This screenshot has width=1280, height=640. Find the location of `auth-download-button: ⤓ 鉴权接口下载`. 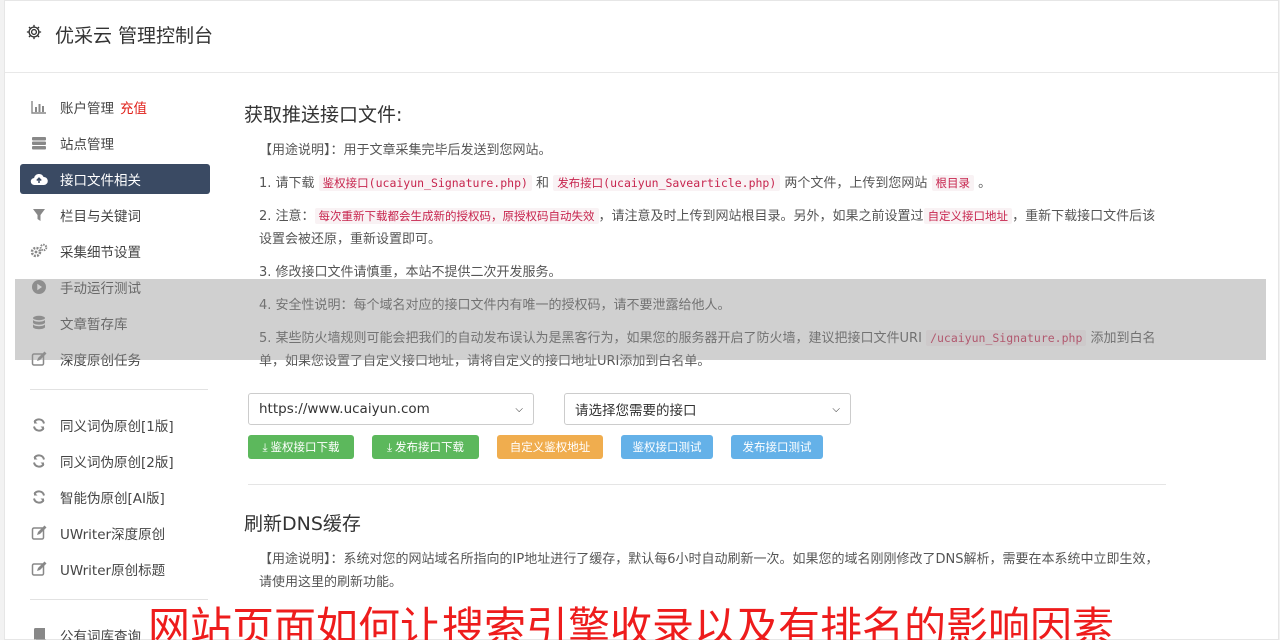

auth-download-button: ⤓ 鉴权接口下载 is located at coordinates (301, 447).